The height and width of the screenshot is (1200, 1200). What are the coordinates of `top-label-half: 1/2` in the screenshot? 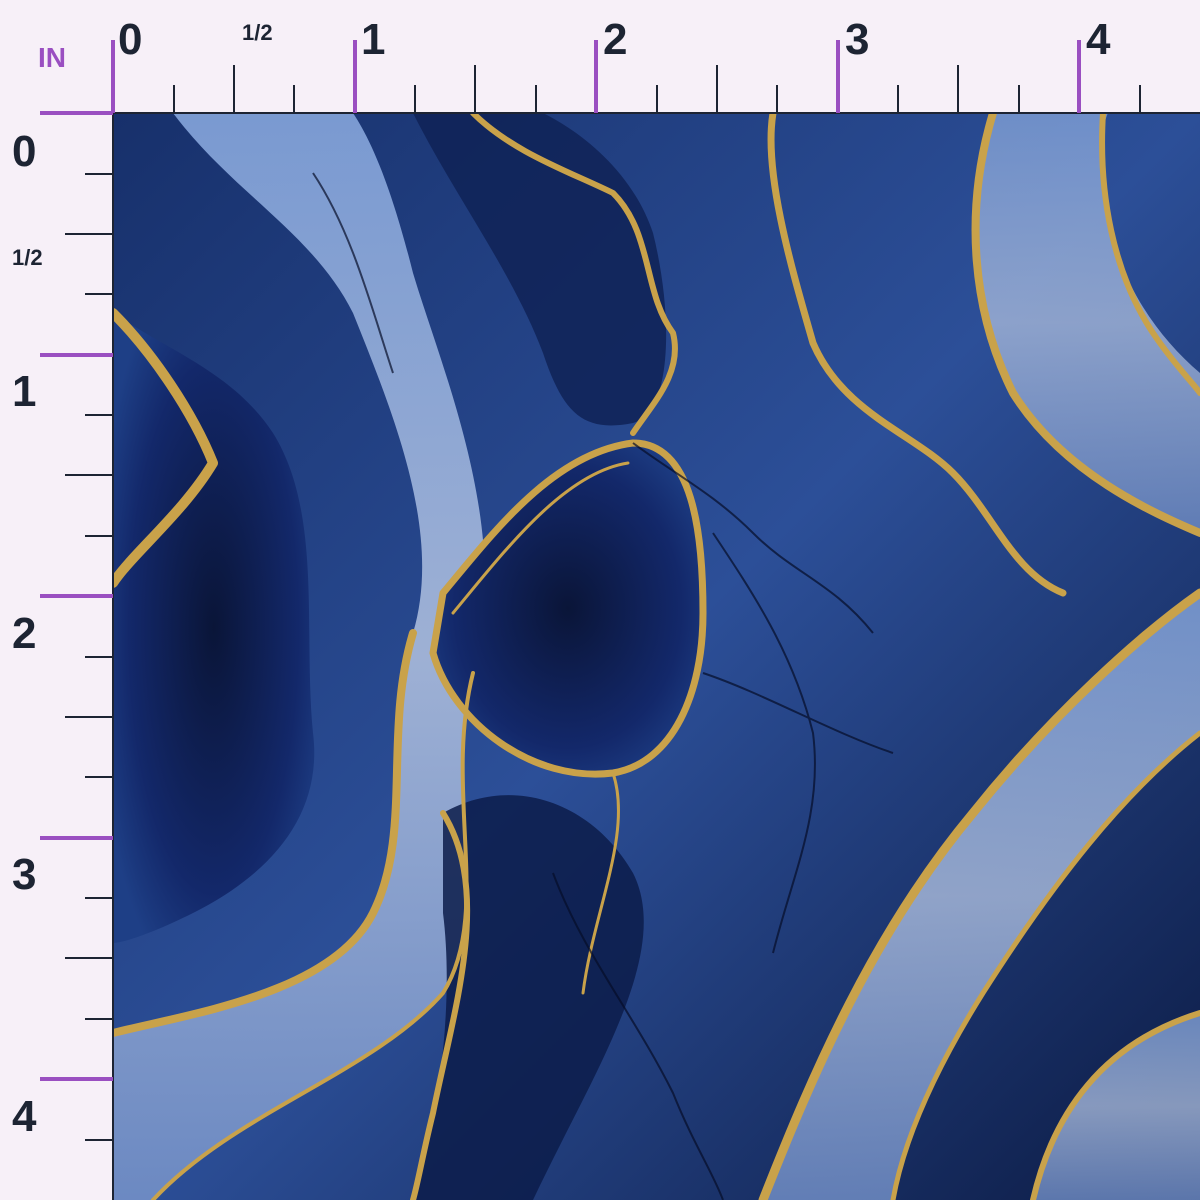 It's located at (257, 32).